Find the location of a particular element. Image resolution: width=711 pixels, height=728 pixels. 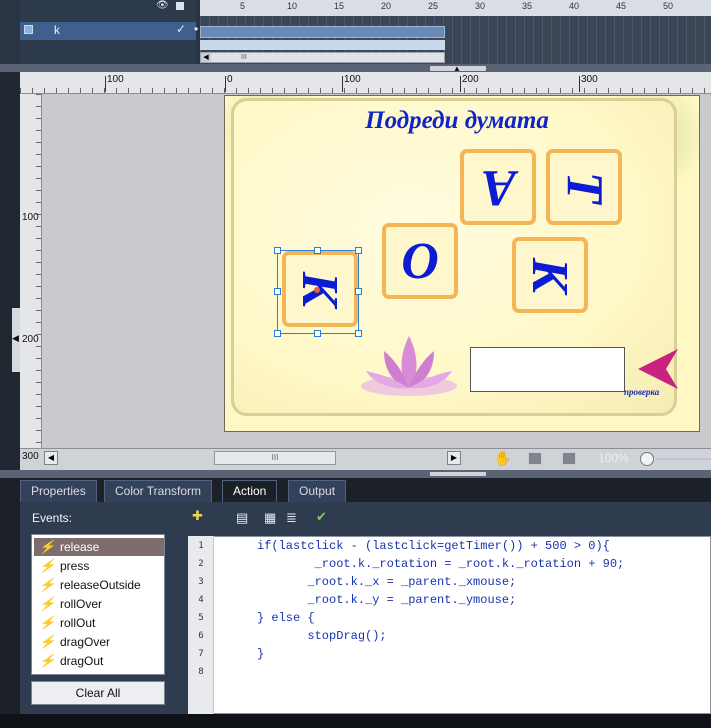

line-number: 7 is located at coordinates (201, 654).